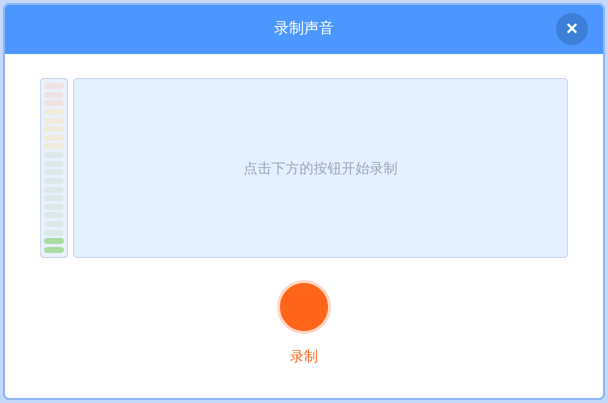 This screenshot has width=608, height=403. What do you see at coordinates (304, 356) in the screenshot?
I see `record-label: 录制` at bounding box center [304, 356].